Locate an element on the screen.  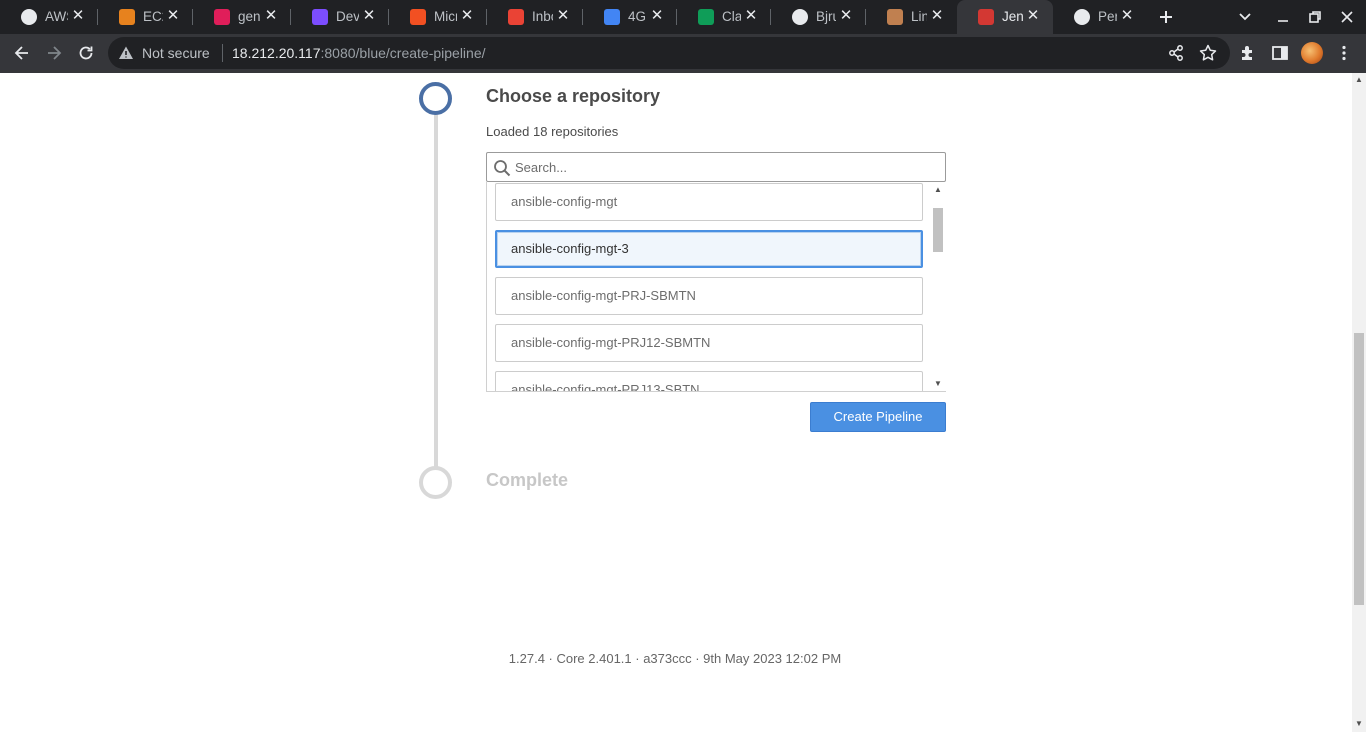
back-button is located at coordinates (22, 53).